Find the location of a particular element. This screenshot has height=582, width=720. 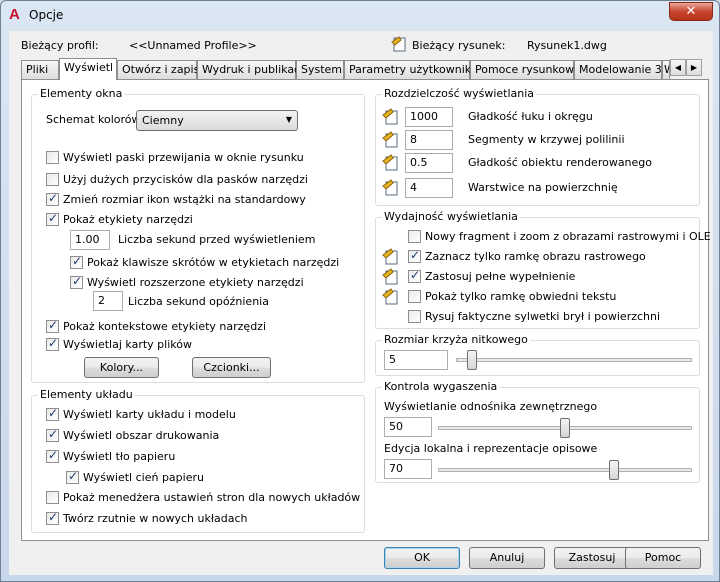

xref-fade-slider-thumb is located at coordinates (565, 428).